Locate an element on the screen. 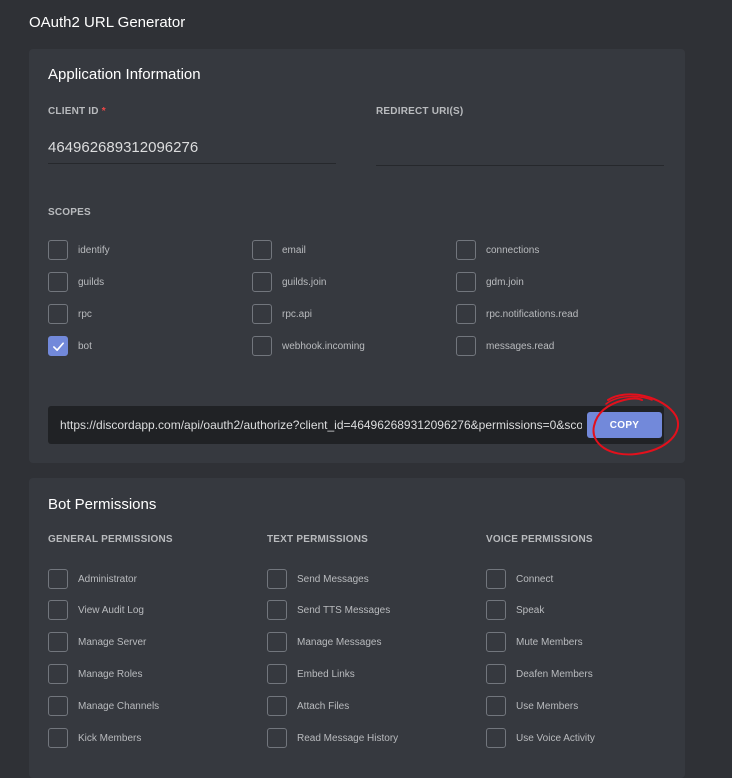 This screenshot has width=732, height=778. checkbox-label: Manage Server is located at coordinates (112, 642).